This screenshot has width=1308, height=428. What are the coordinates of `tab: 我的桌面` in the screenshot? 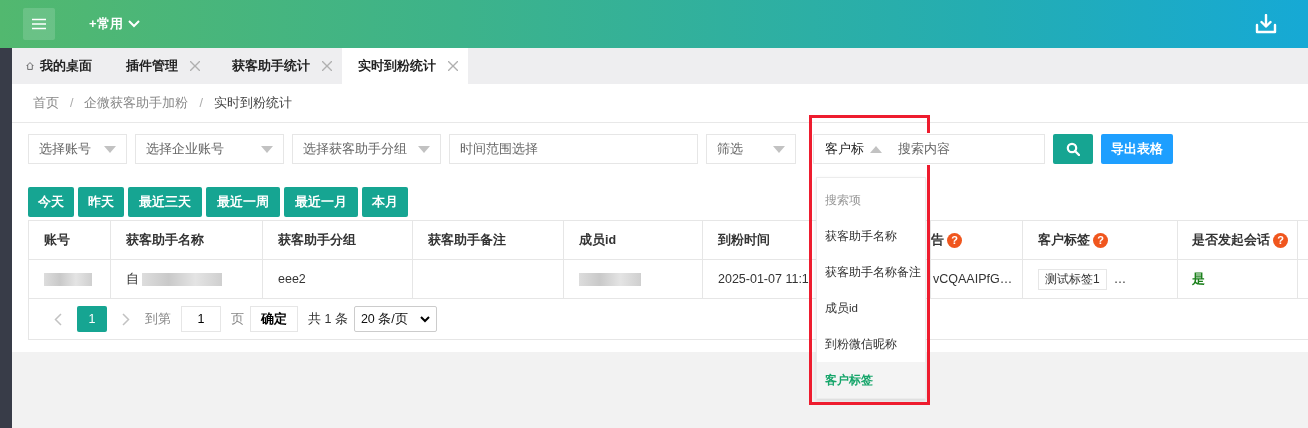 It's located at (61, 66).